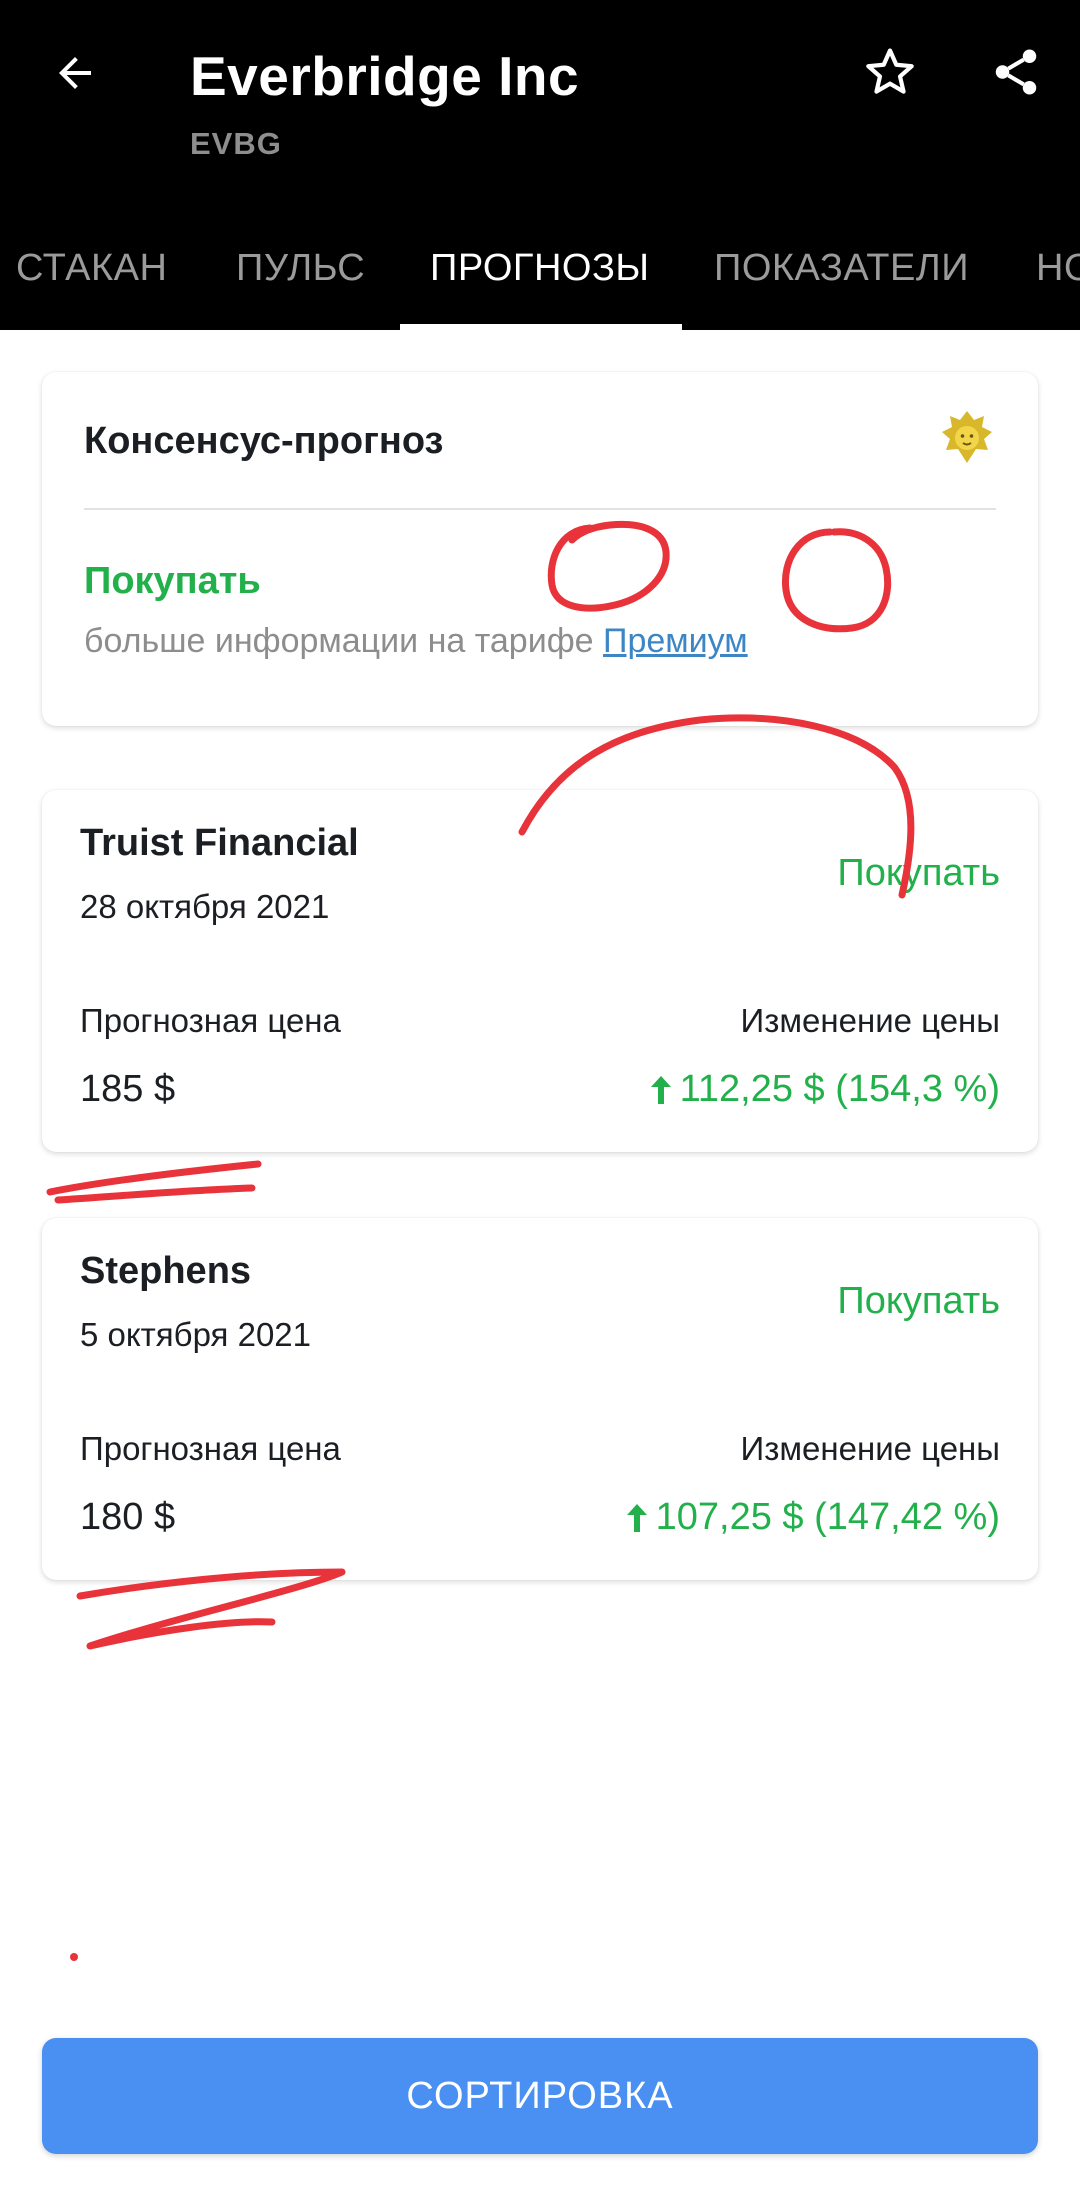  What do you see at coordinates (300, 280) in the screenshot?
I see `tab-puls: ПУЛЬС` at bounding box center [300, 280].